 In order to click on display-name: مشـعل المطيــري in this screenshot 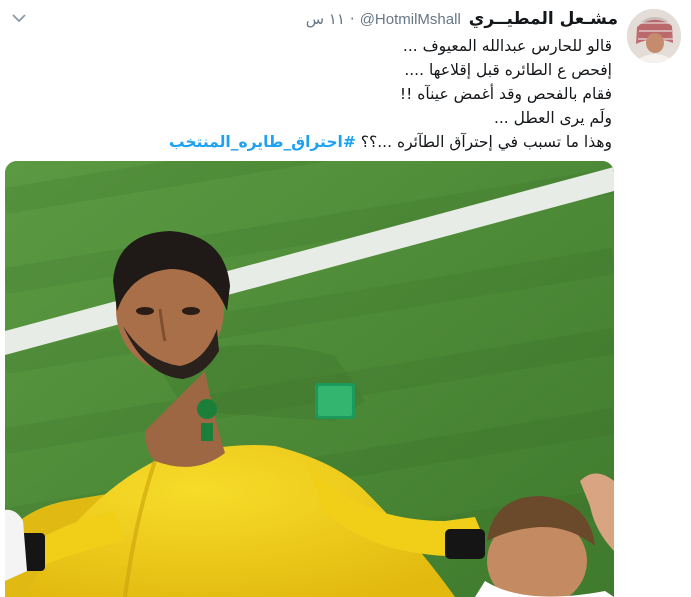, I will do `click(543, 19)`.